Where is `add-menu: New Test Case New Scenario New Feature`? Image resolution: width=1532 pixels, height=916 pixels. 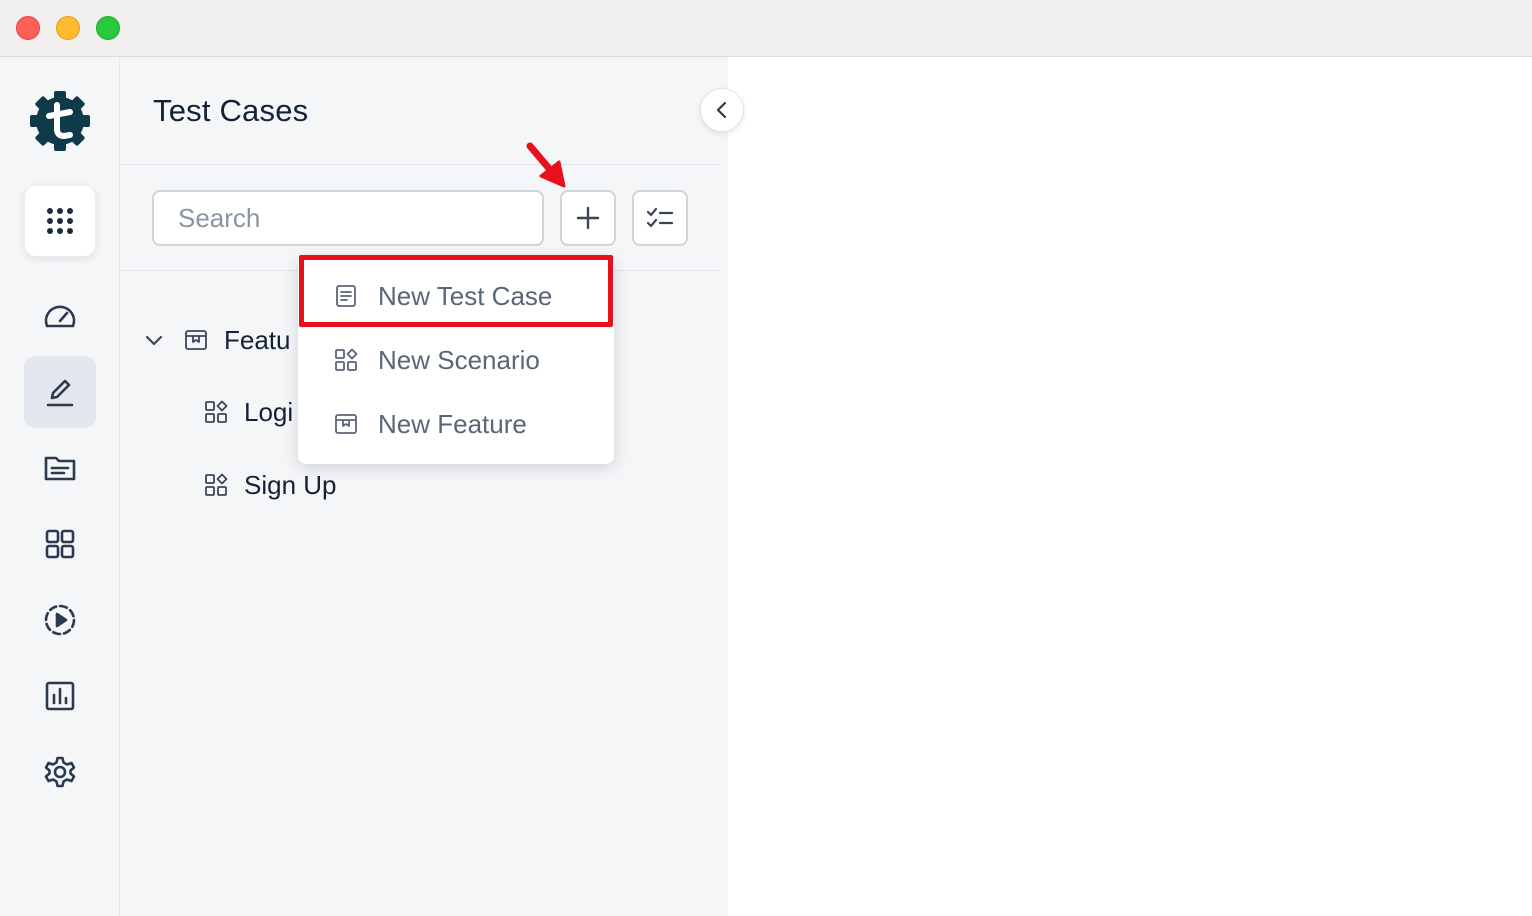 add-menu: New Test Case New Scenario New Feature is located at coordinates (456, 360).